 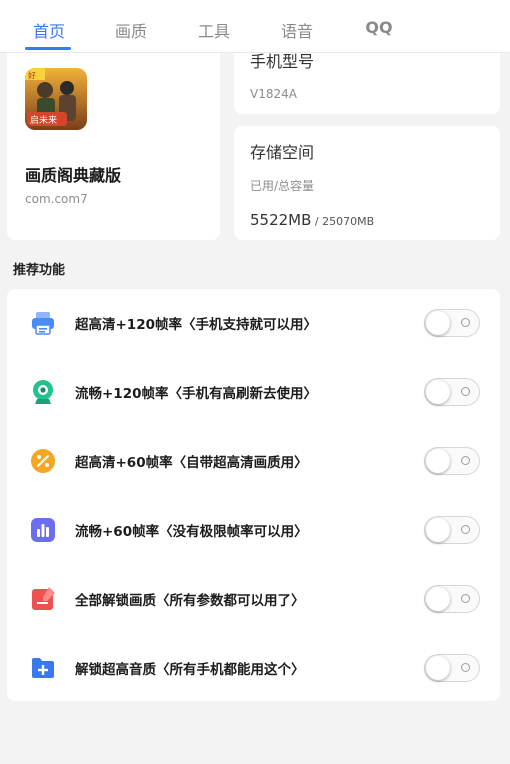 I want to click on feature-row: 超高清+60帧率〈自带超高清画质用〉, so click(x=253, y=461).